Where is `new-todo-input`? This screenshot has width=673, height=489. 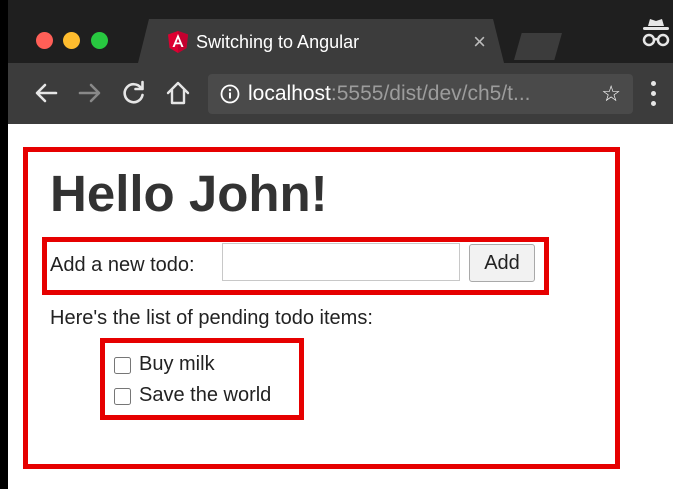 new-todo-input is located at coordinates (341, 262).